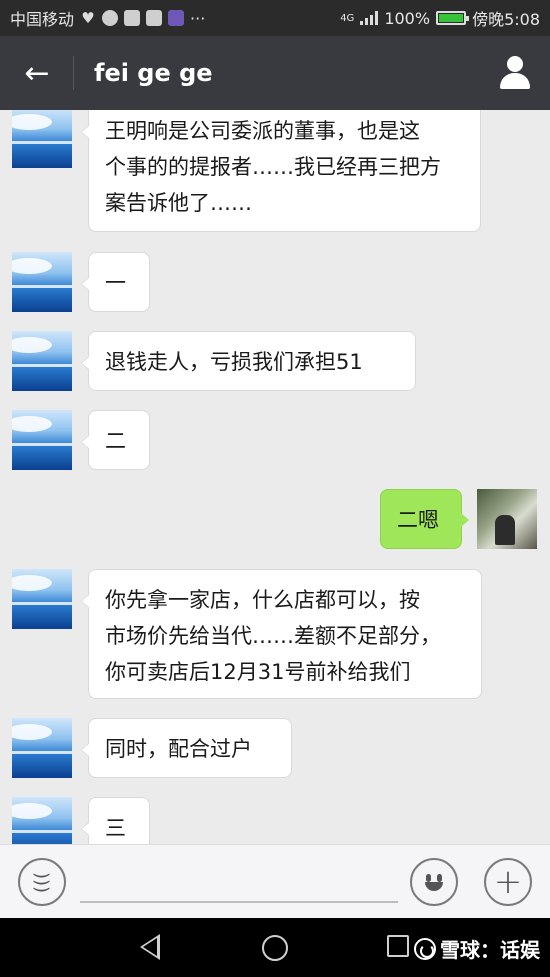 The height and width of the screenshot is (977, 550). What do you see at coordinates (275, 18) in the screenshot?
I see `status-bar: 中国移动 ♥ ··· 4G 100% 傍晚5:08` at bounding box center [275, 18].